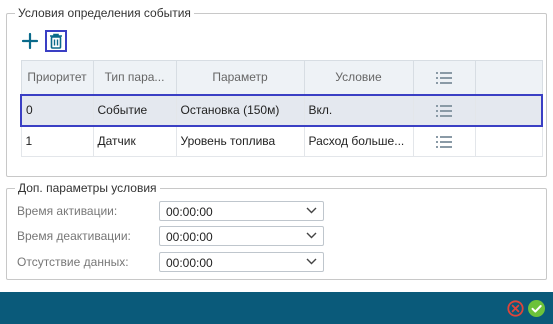 The width and height of the screenshot is (553, 324). I want to click on column-header-empty, so click(508, 77).